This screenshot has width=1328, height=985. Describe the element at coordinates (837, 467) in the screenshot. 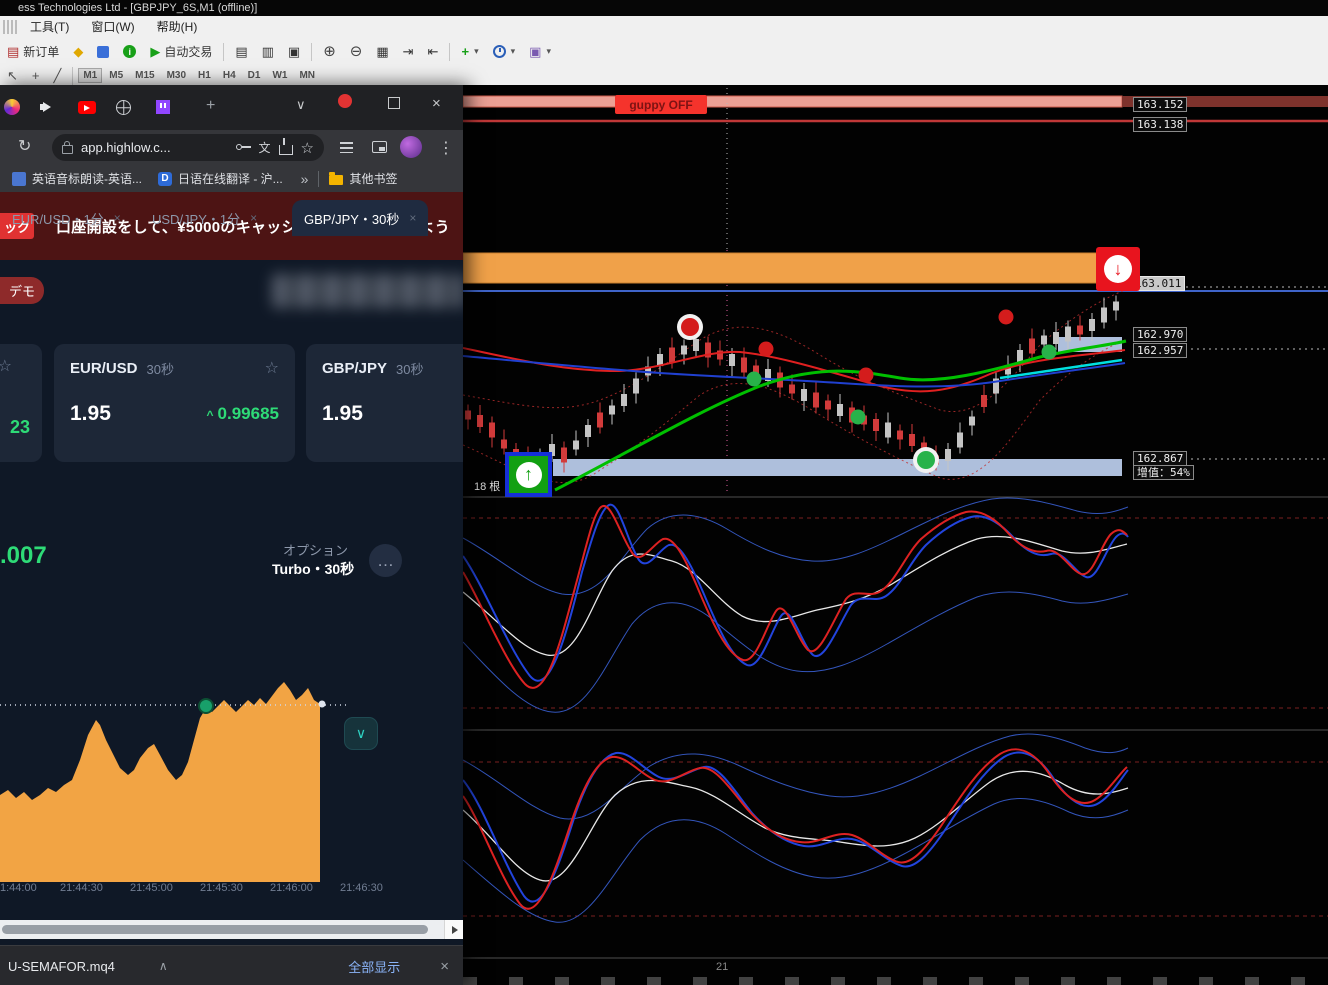

I see `support-zone` at that location.